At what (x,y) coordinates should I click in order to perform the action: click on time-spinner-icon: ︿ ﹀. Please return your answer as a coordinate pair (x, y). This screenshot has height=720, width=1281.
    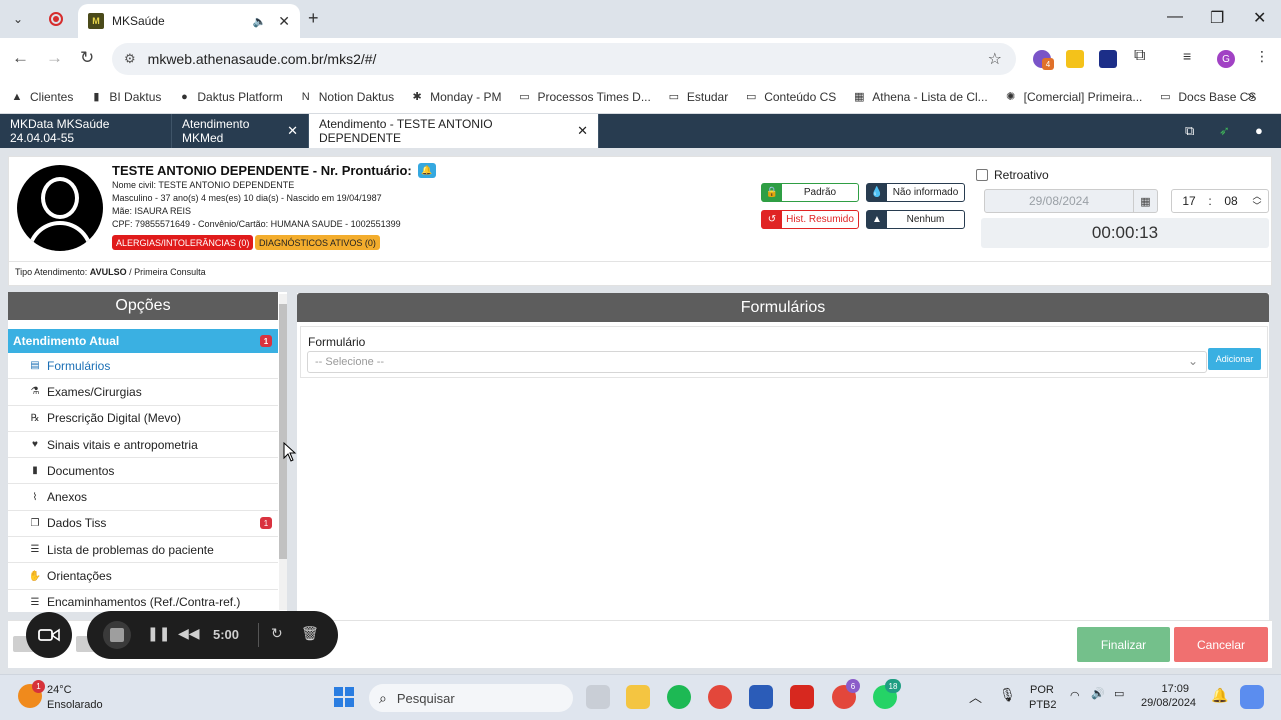
    Looking at the image, I should click on (1257, 201).